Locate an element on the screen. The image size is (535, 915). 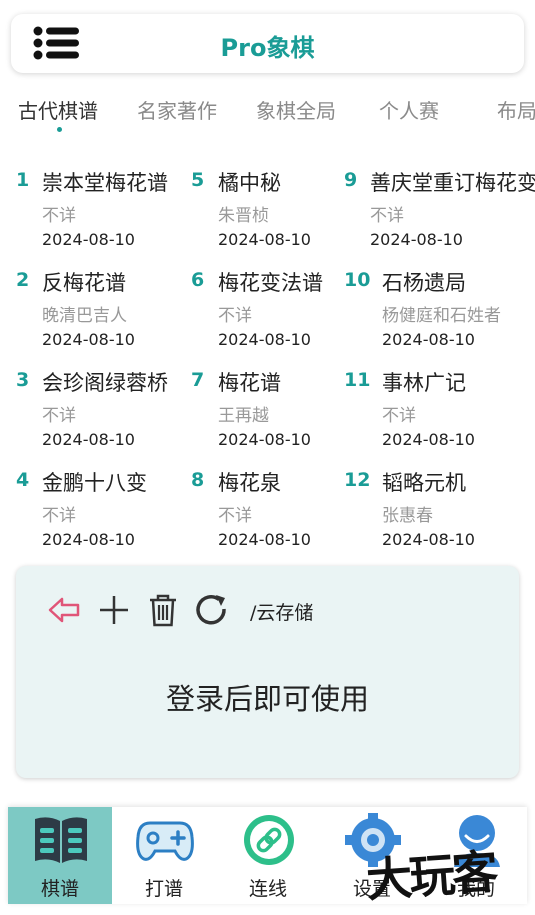
book-number: 8 is located at coordinates (198, 480).